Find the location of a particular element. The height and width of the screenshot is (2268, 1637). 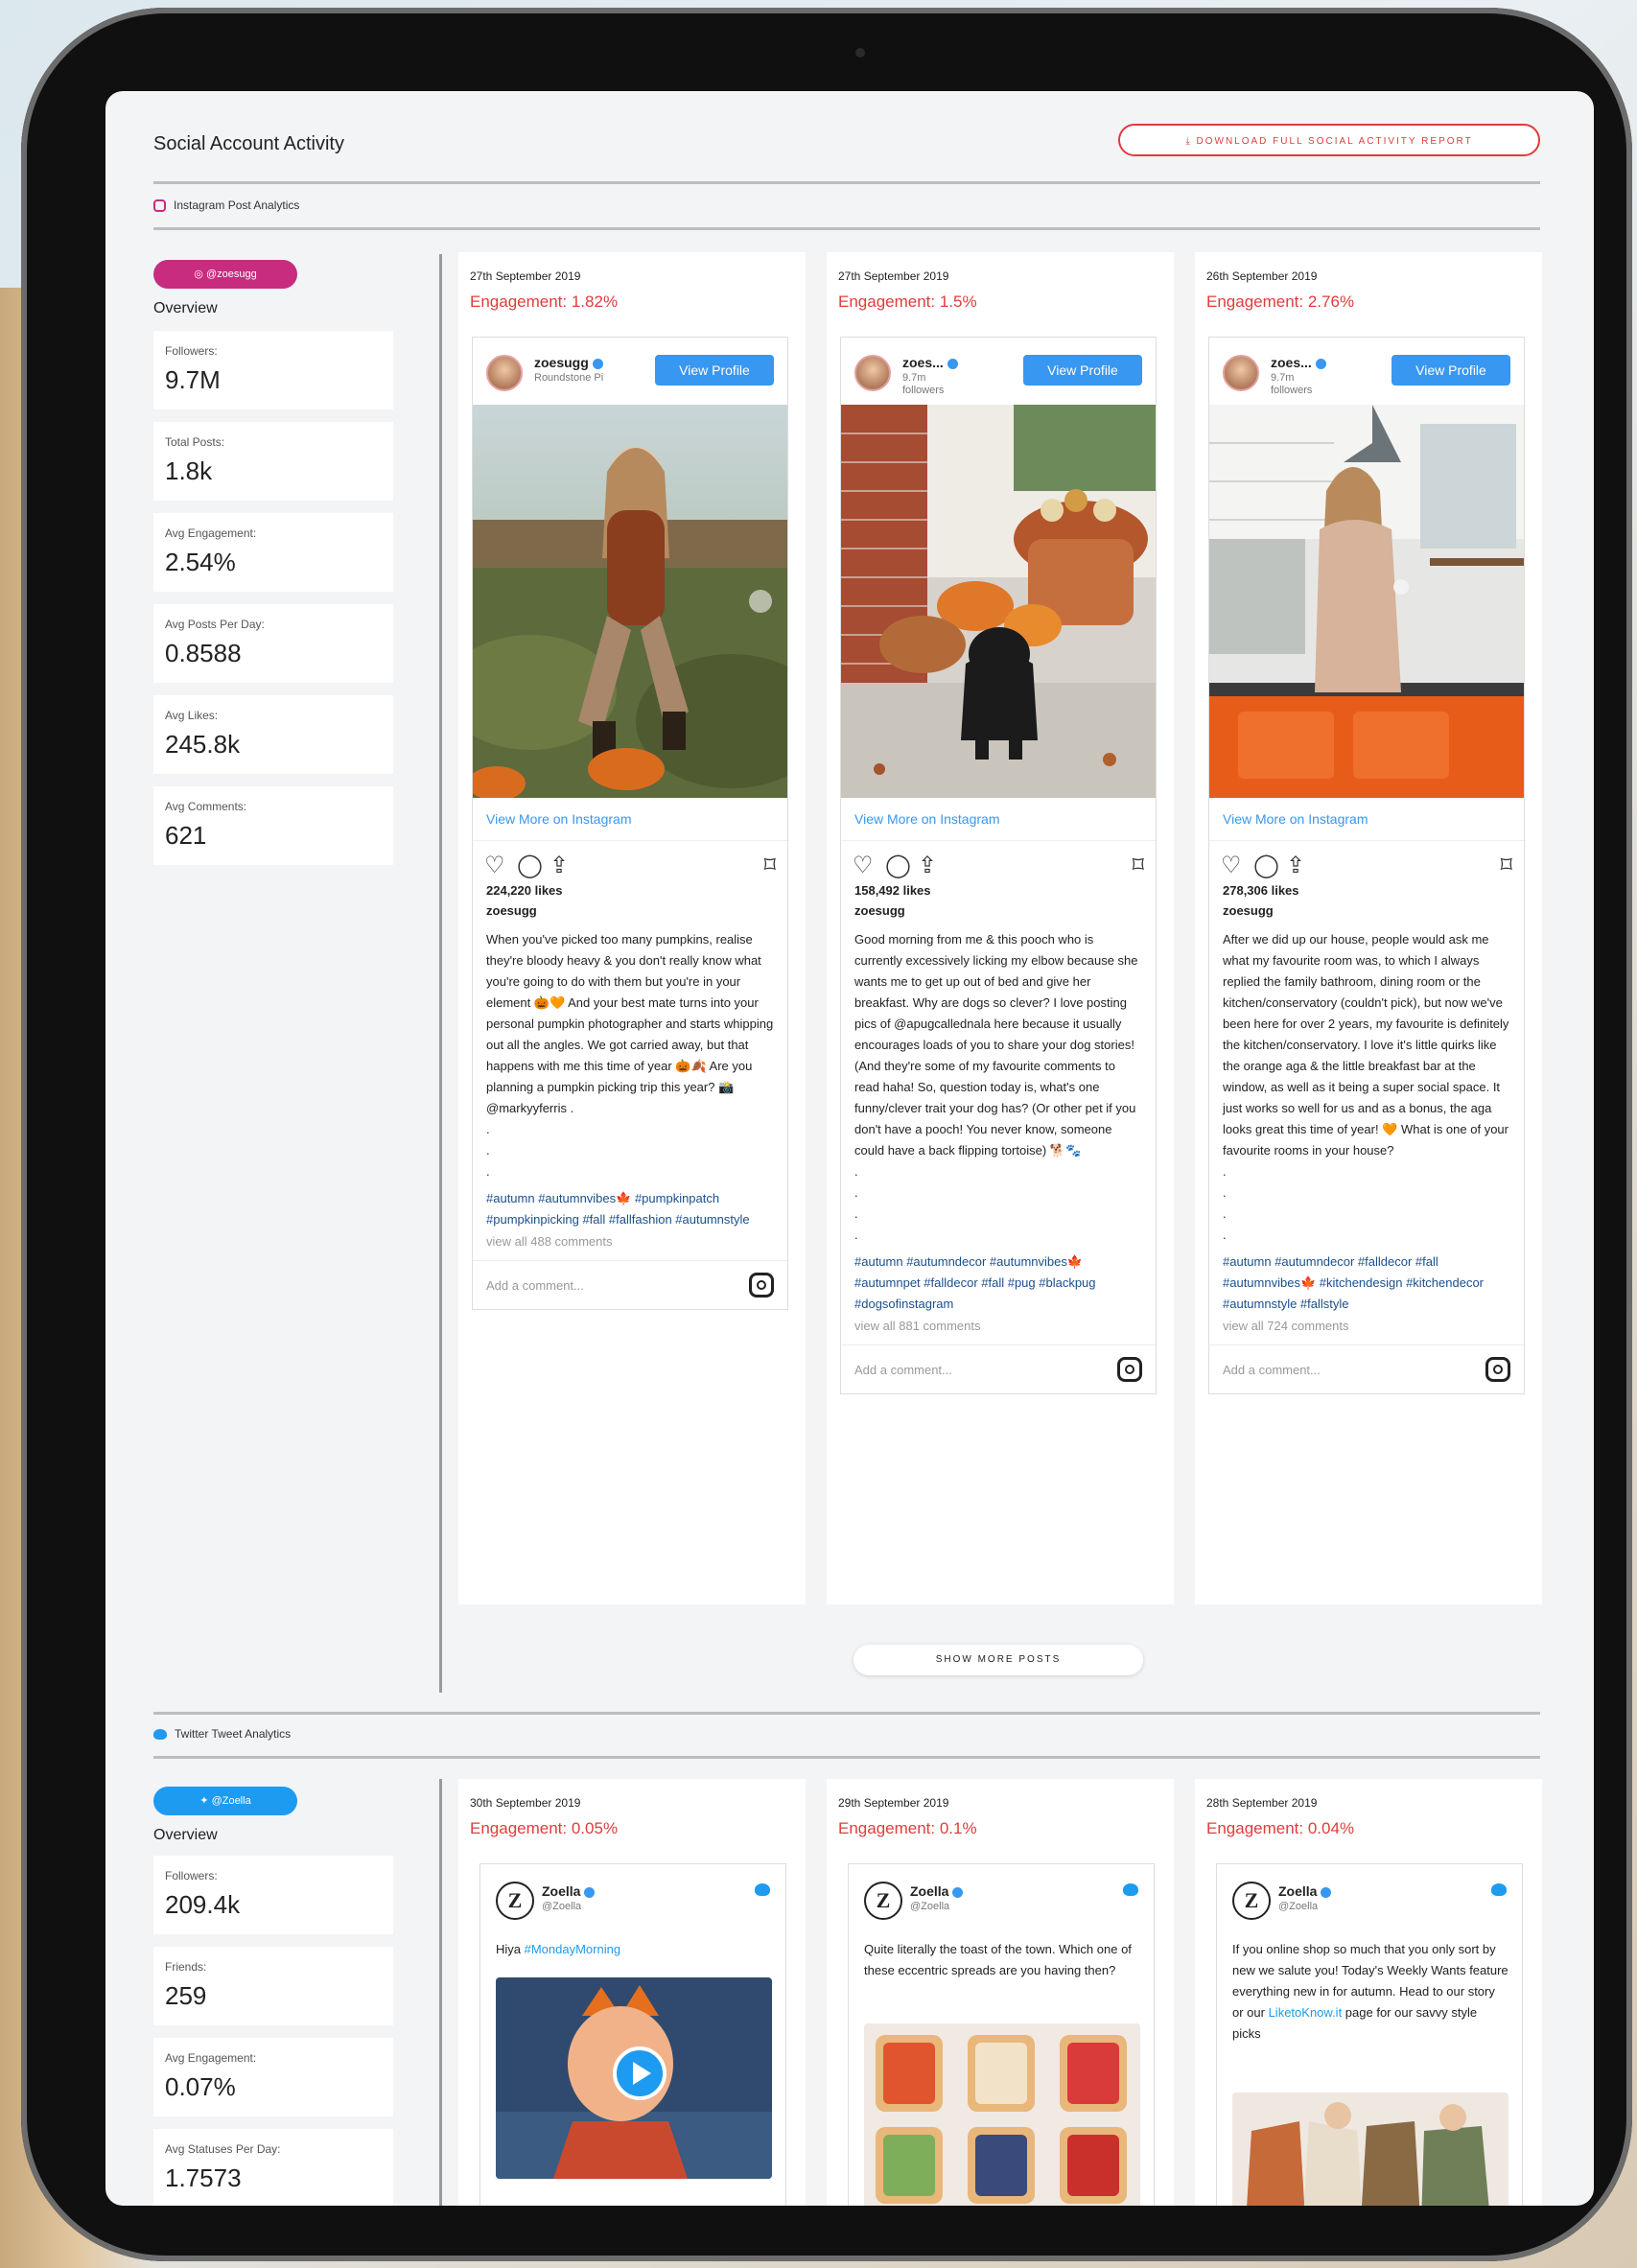

toast-spreads-photo is located at coordinates (1002, 2115).